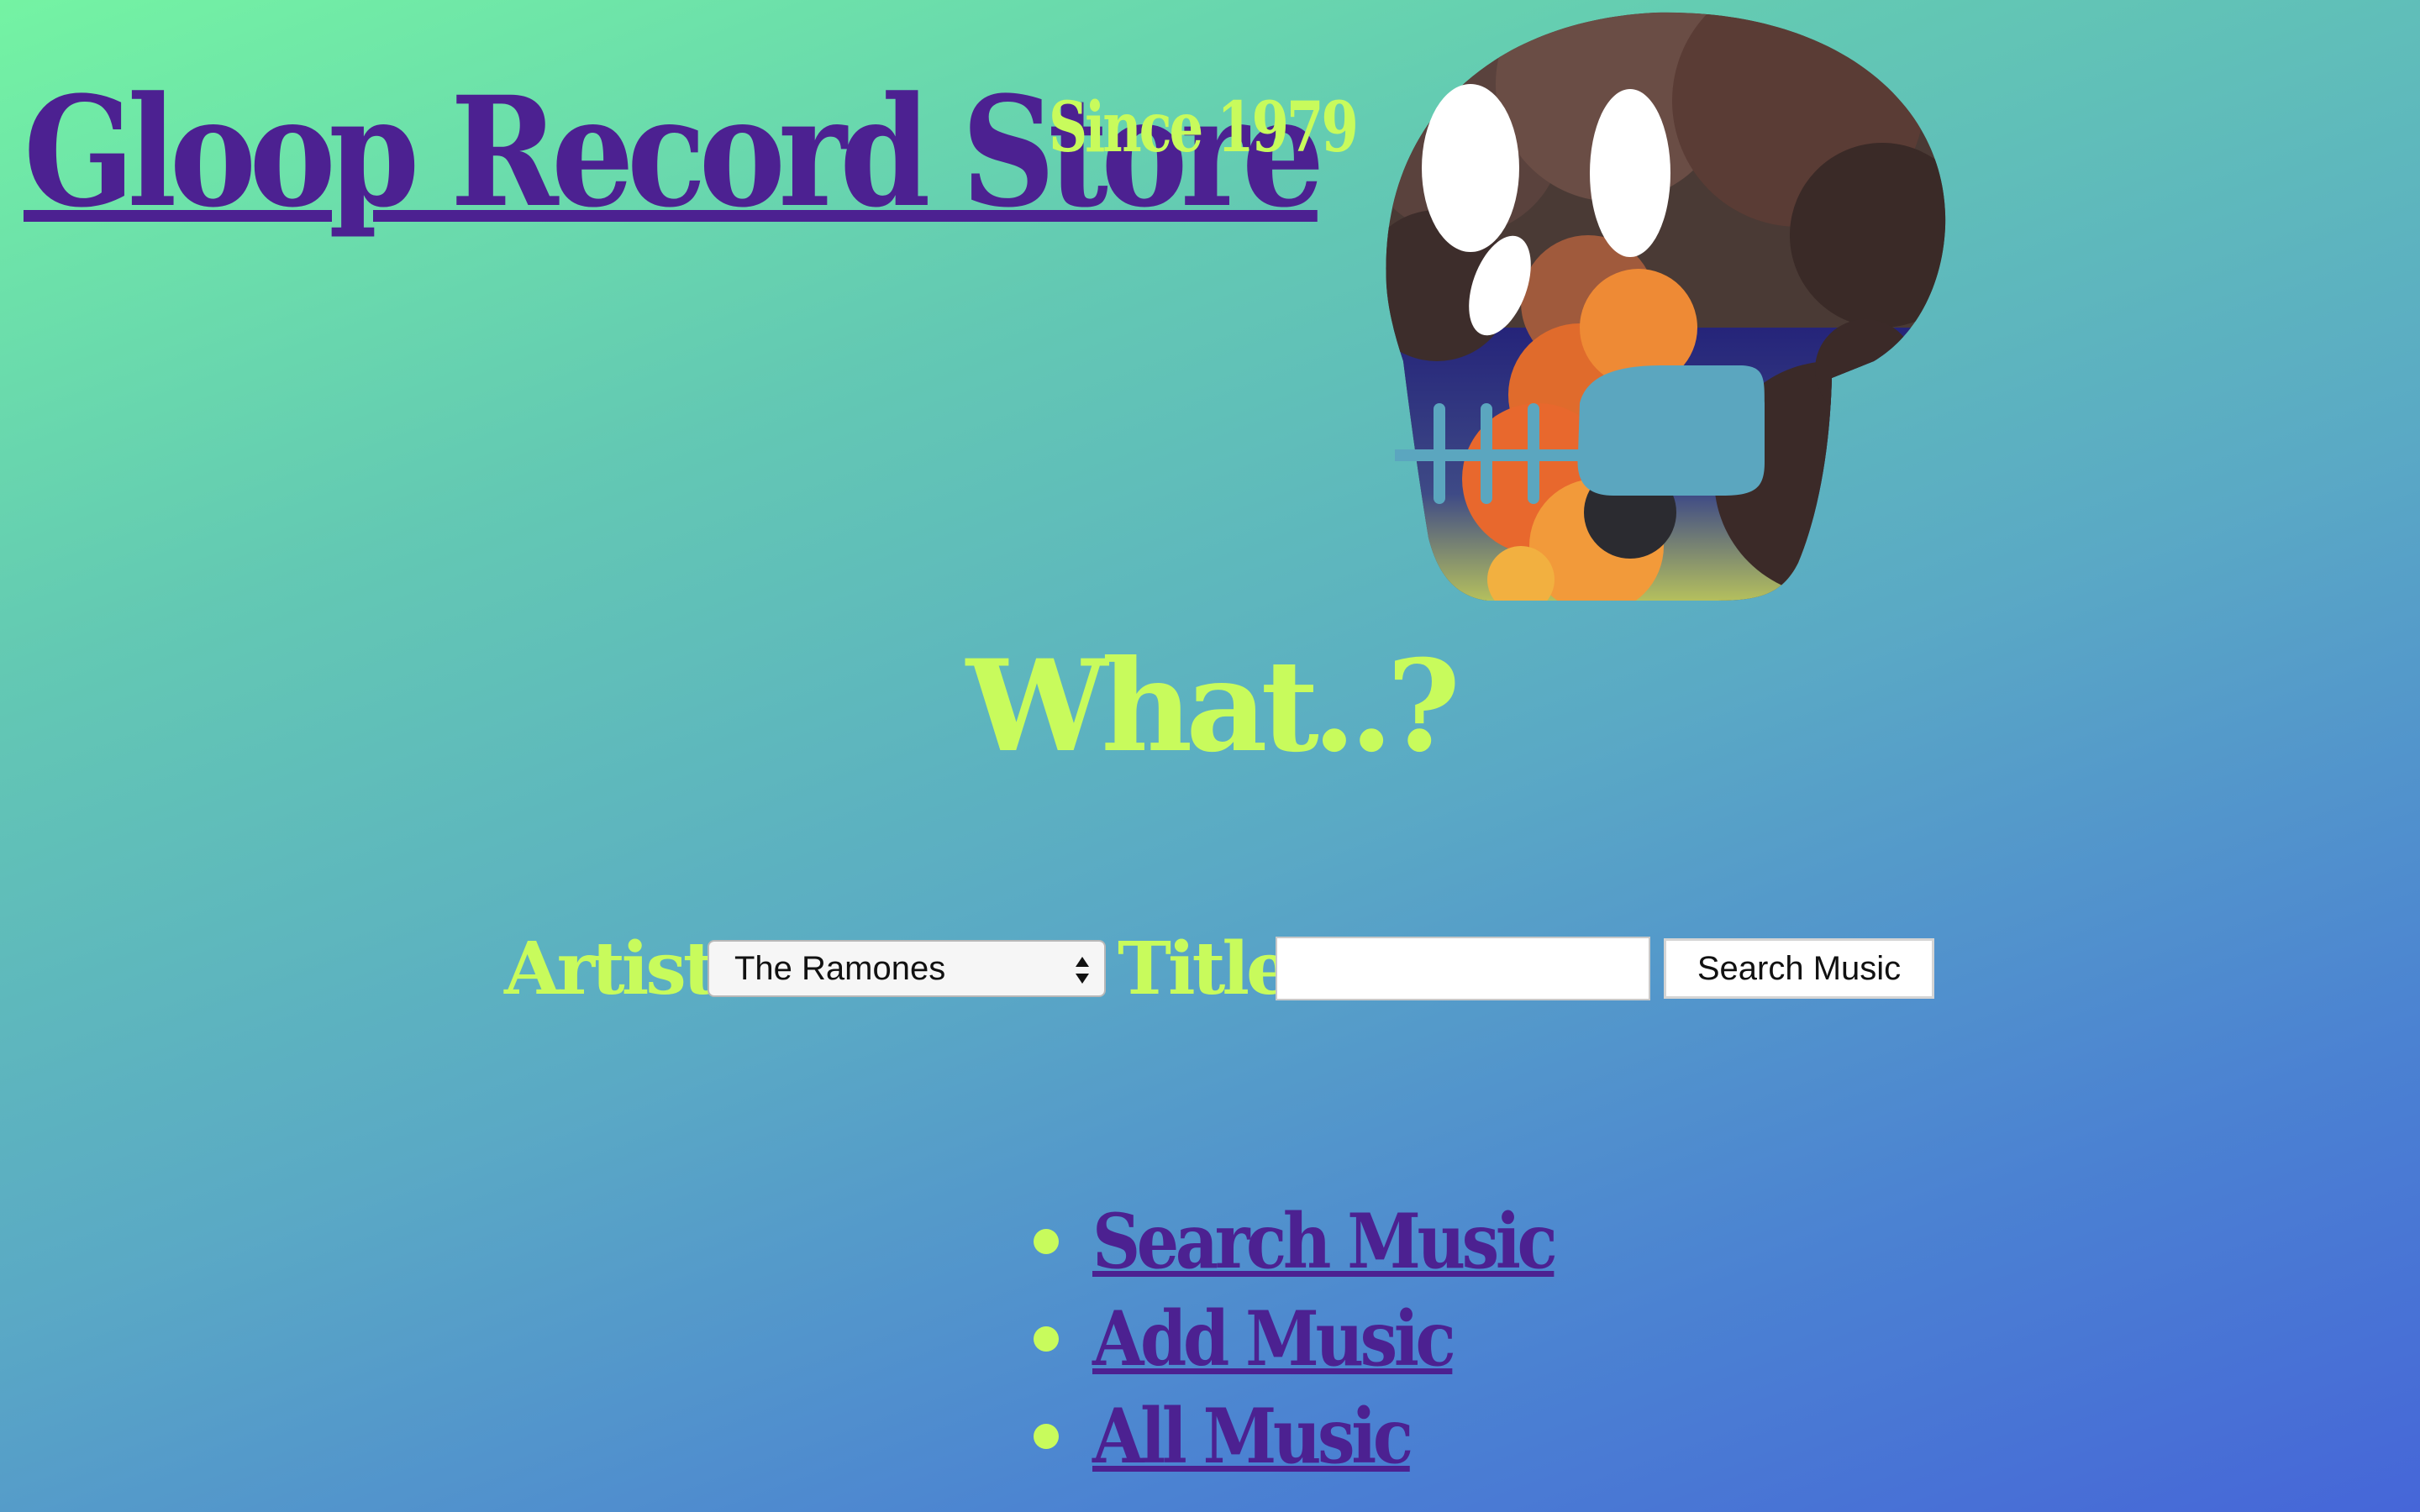 This screenshot has height=1512, width=2420. I want to click on updown-arrows-icon, so click(1082, 970).